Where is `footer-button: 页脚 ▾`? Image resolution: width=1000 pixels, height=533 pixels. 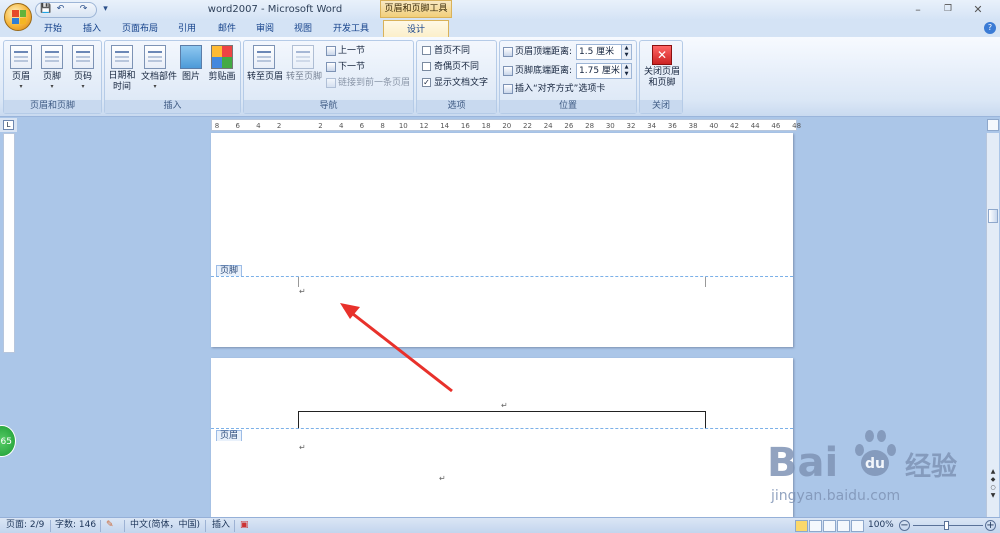
footer-button: 页脚 ▾ is located at coordinates (52, 68).